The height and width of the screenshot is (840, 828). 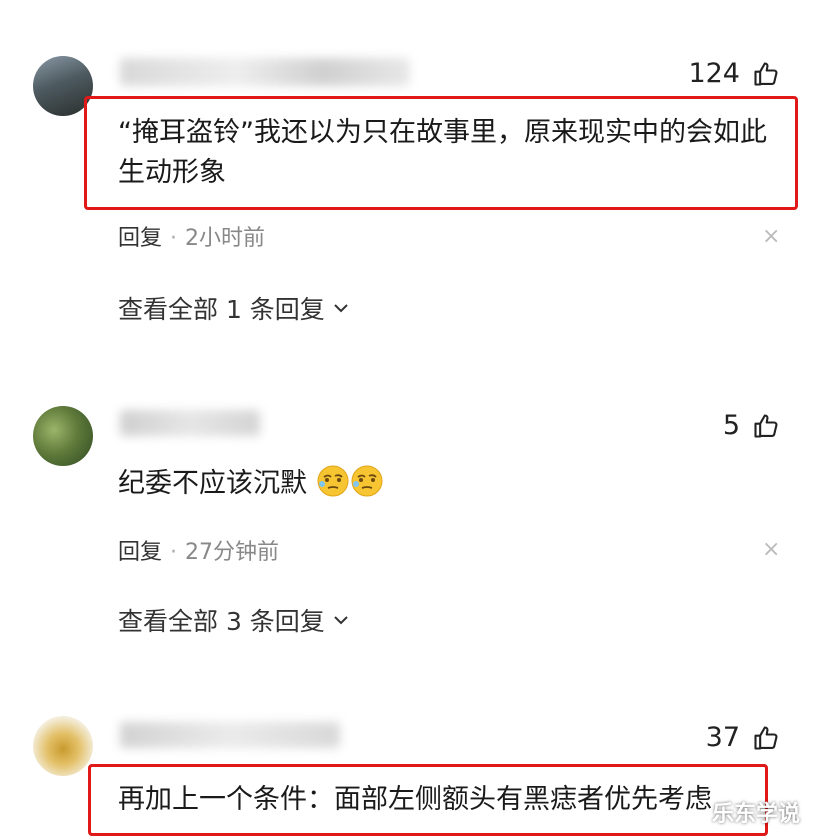 I want to click on comment-text: “掩耳盗铃”我还以为只在故事里，原来现实中的会如此, so click(x=442, y=132).